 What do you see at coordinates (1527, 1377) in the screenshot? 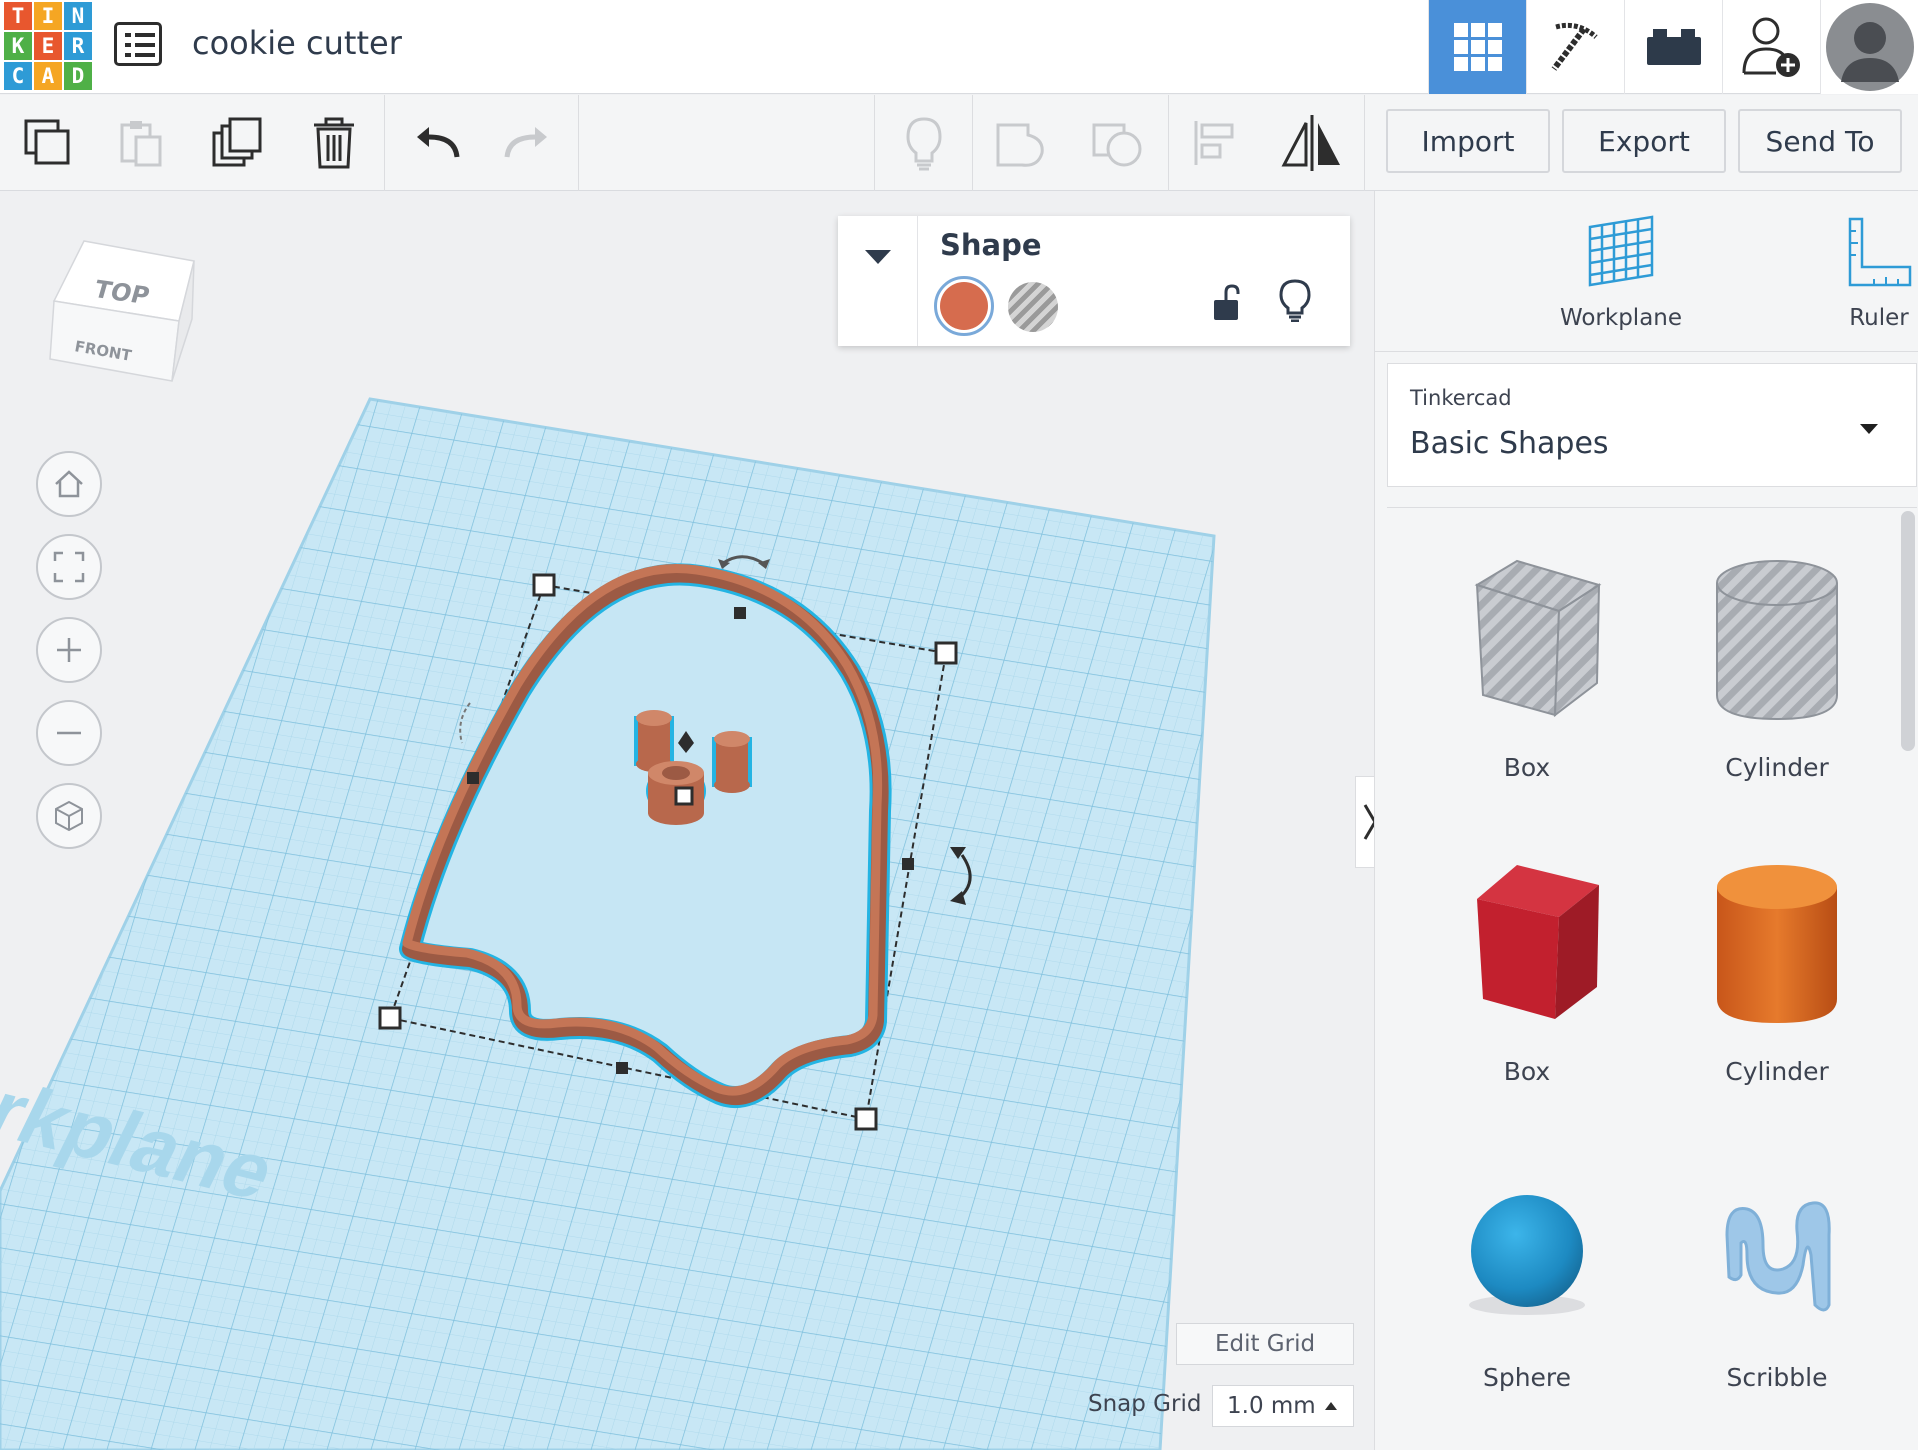
I see `shape-label: Sphere` at bounding box center [1527, 1377].